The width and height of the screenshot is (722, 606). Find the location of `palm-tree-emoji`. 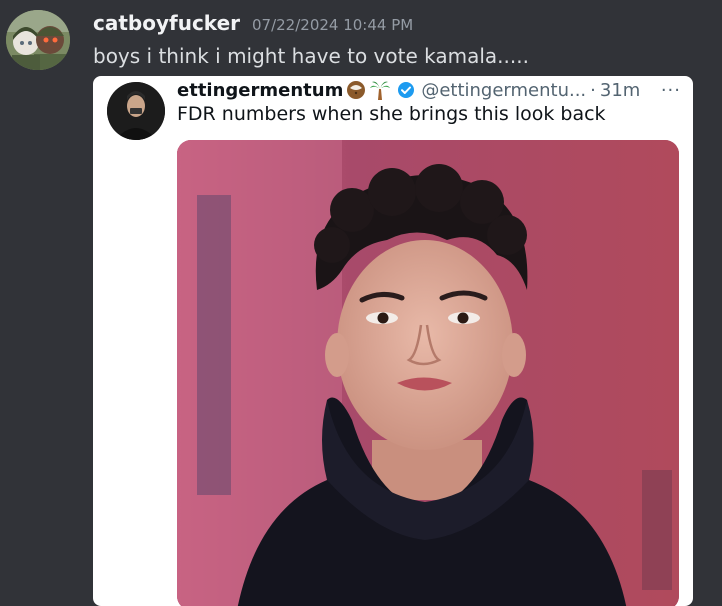

palm-tree-emoji is located at coordinates (380, 90).